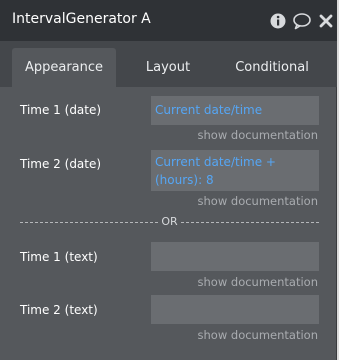 The height and width of the screenshot is (360, 339). I want to click on time1-date-label: Time 1 (date), so click(61, 110).